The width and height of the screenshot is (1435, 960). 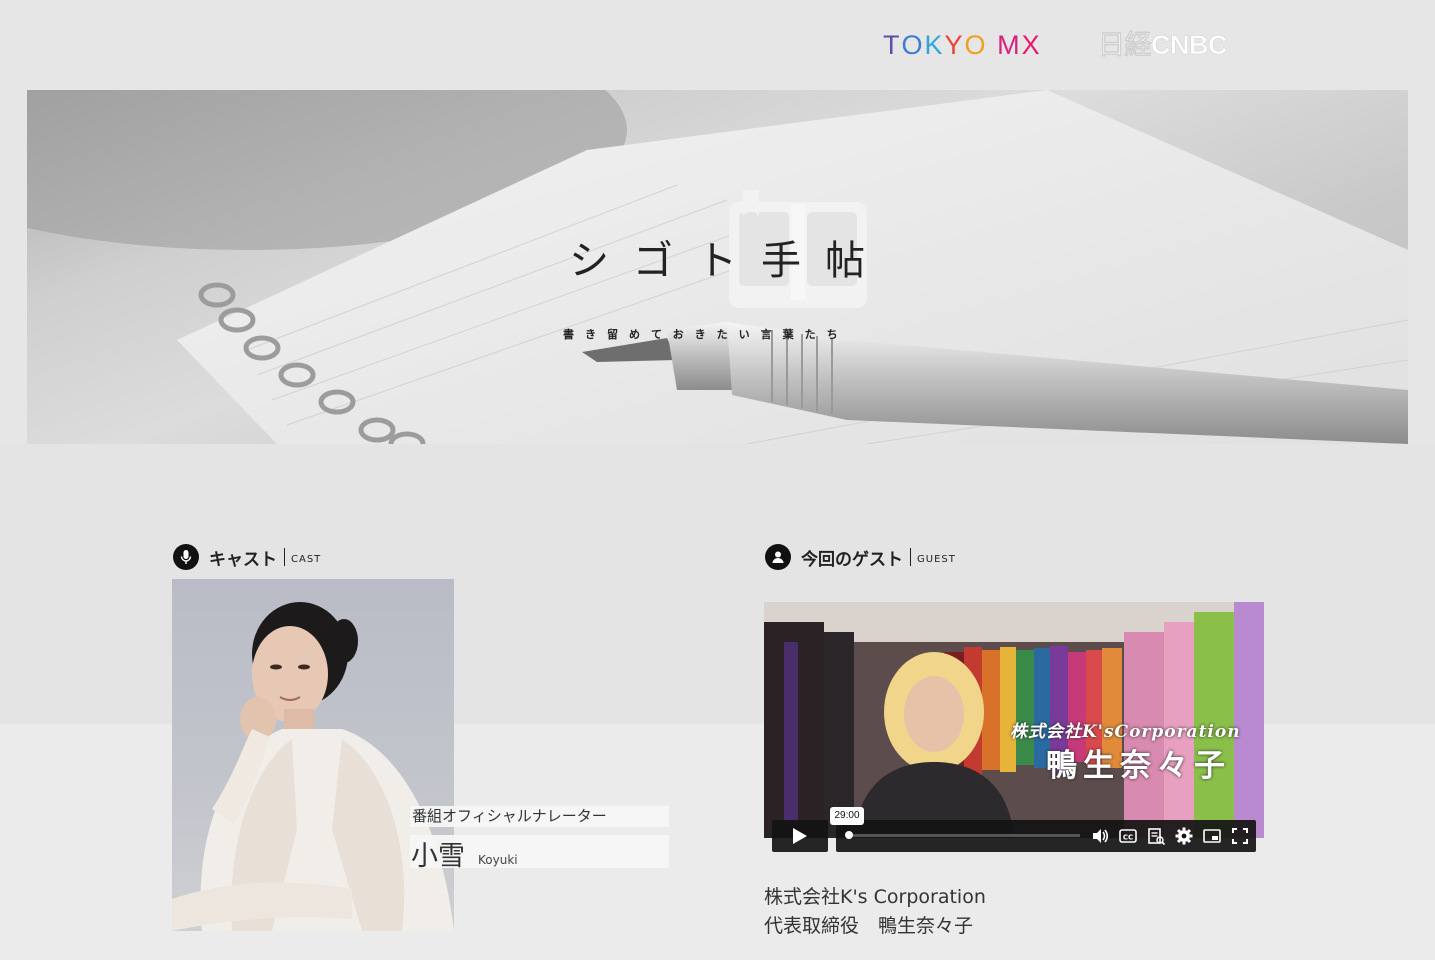 What do you see at coordinates (954, 45) in the screenshot?
I see `logo-letter: Y` at bounding box center [954, 45].